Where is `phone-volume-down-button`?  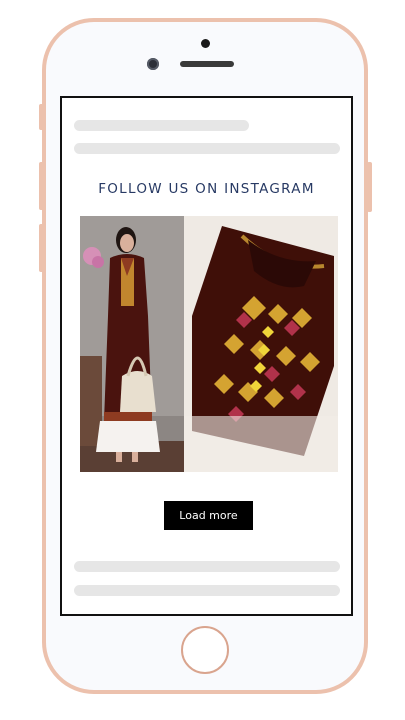 phone-volume-down-button is located at coordinates (41, 248).